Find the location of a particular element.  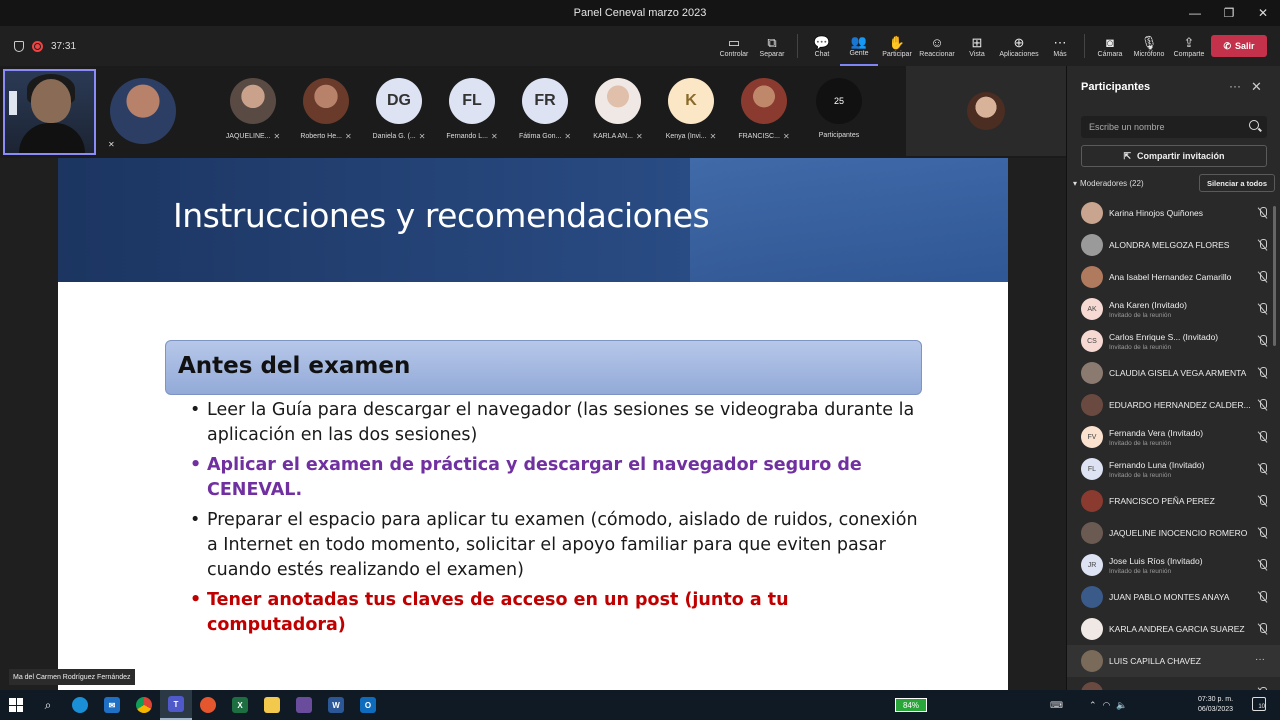

app-icon is located at coordinates (208, 705).